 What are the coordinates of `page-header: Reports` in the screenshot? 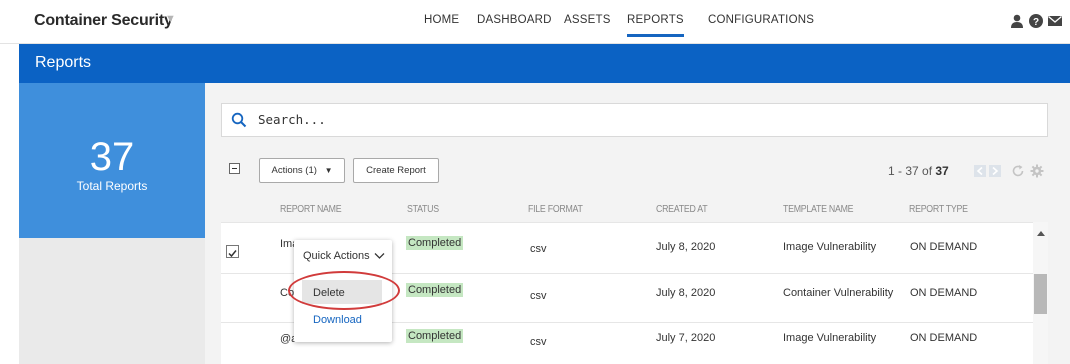 It's located at (544, 63).